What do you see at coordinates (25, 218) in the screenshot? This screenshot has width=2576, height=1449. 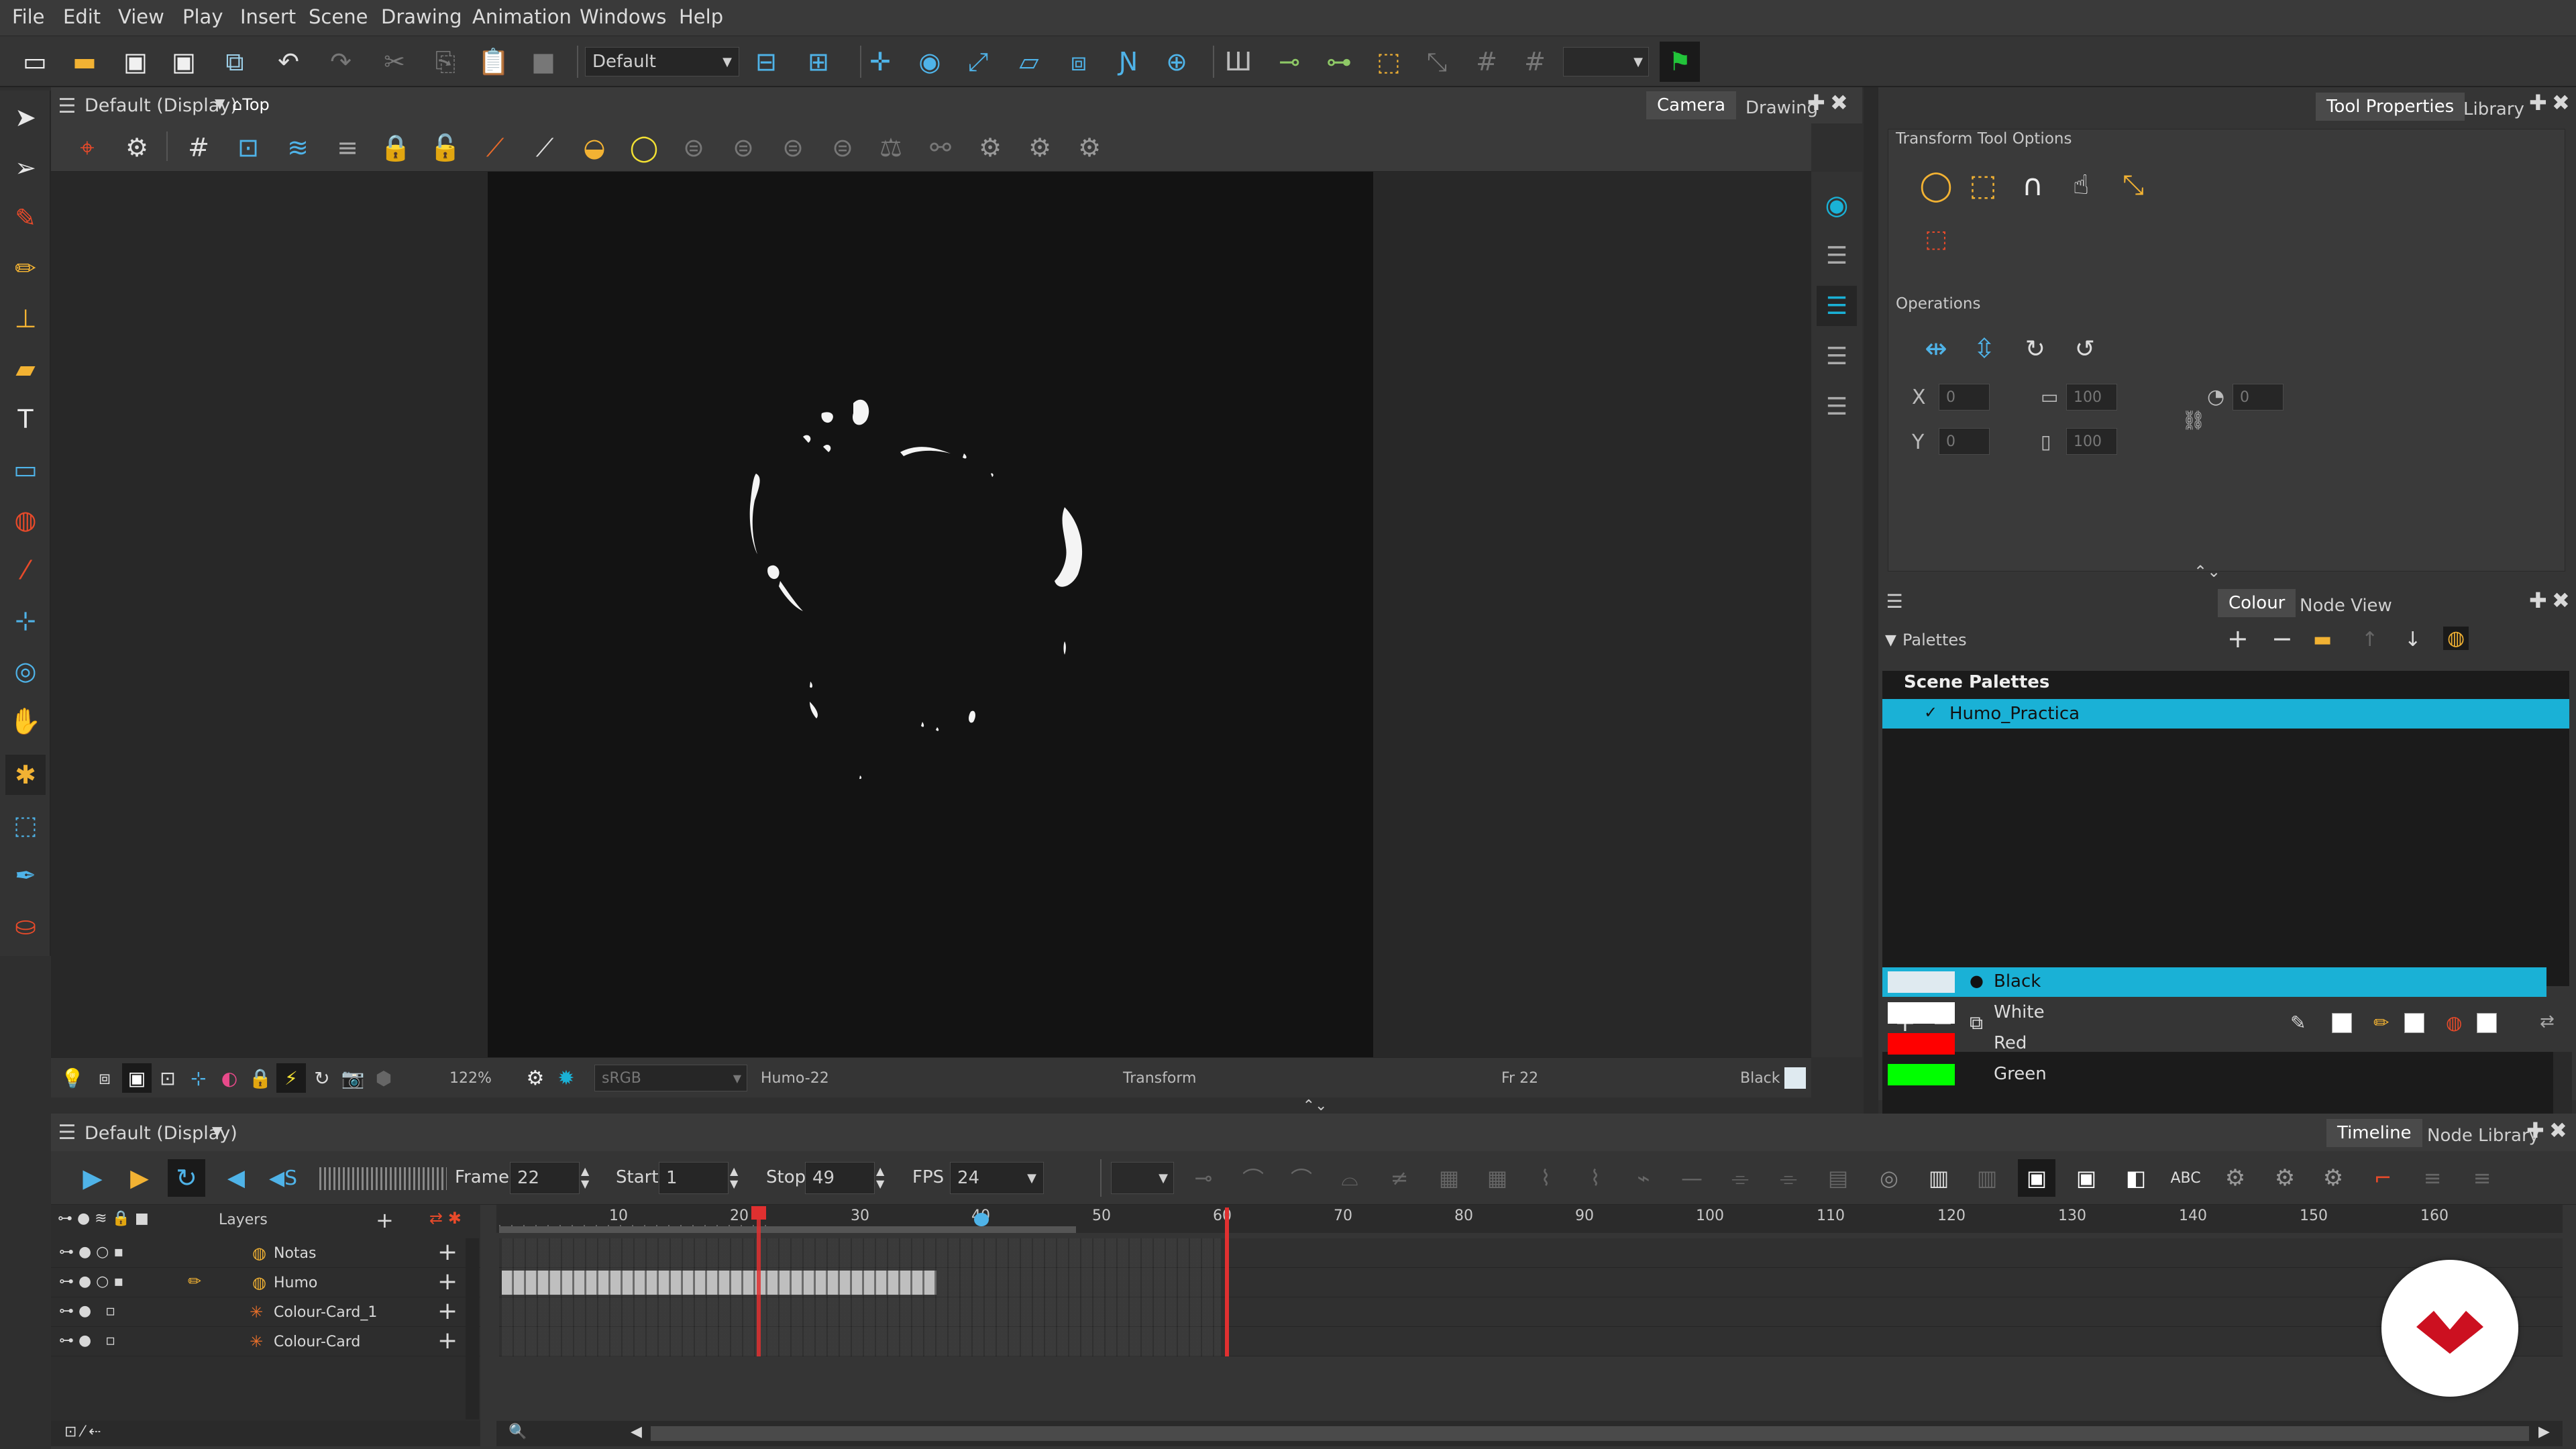 I see `brush-tool-icon: ✎` at bounding box center [25, 218].